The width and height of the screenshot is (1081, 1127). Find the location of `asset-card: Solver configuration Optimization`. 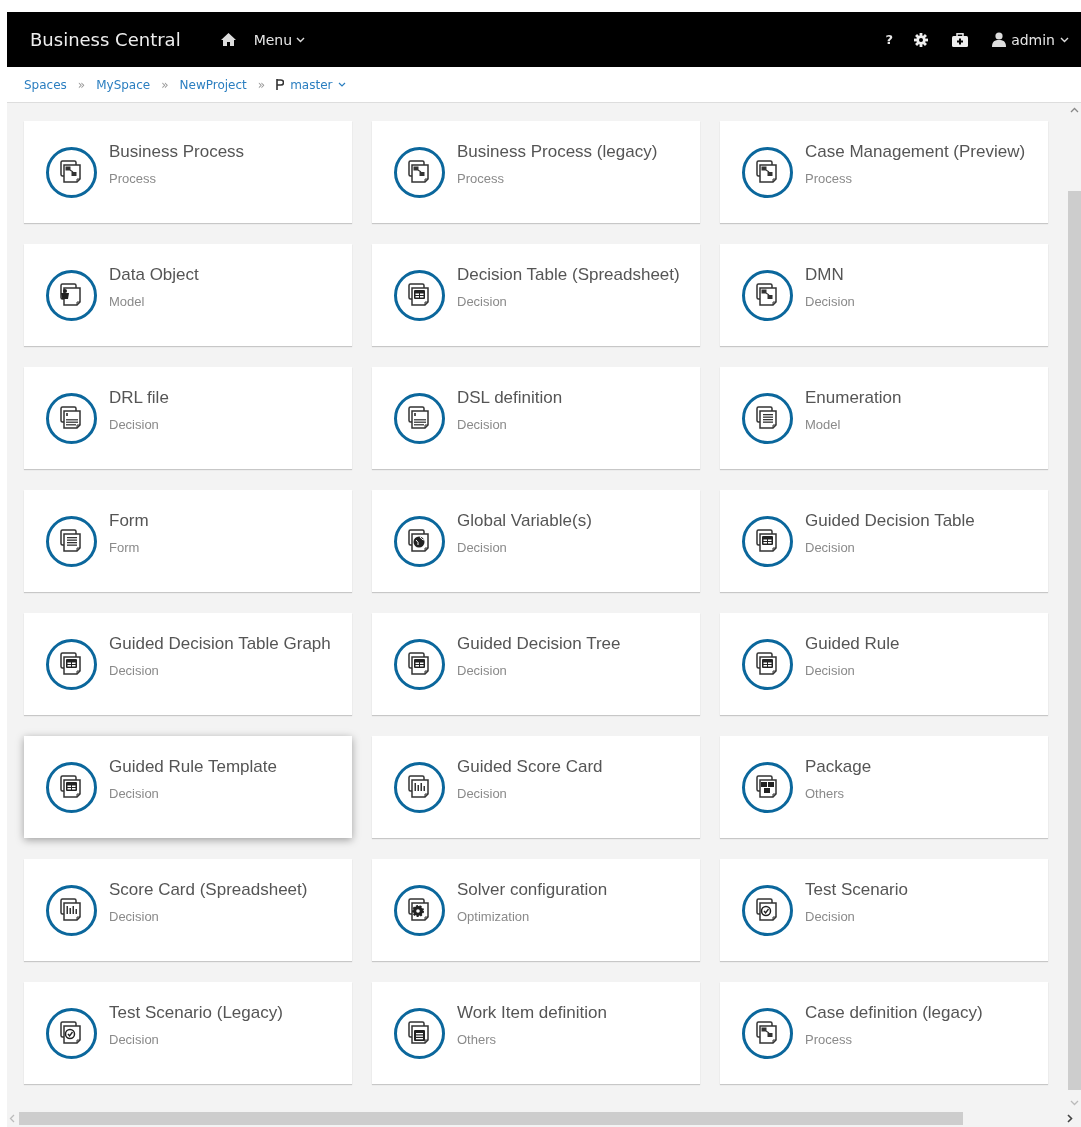

asset-card: Solver configuration Optimization is located at coordinates (536, 910).